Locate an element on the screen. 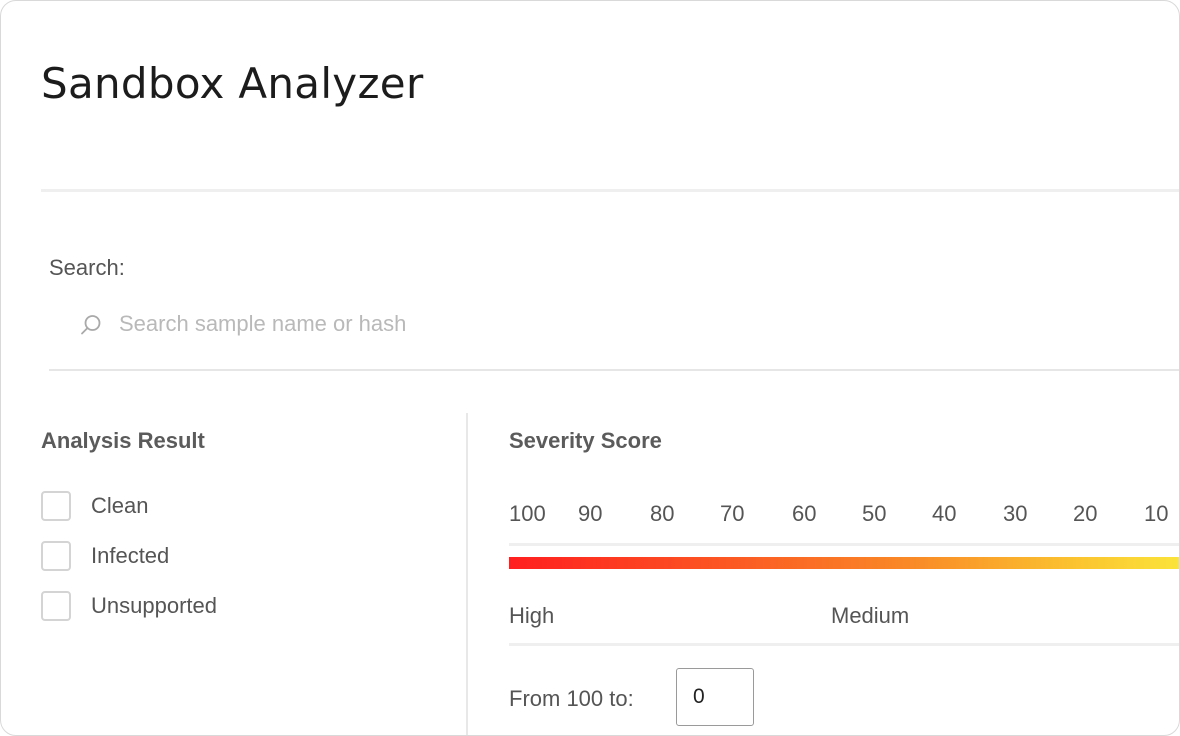 The width and height of the screenshot is (1180, 736). severity-tick: 30 is located at coordinates (1015, 514).